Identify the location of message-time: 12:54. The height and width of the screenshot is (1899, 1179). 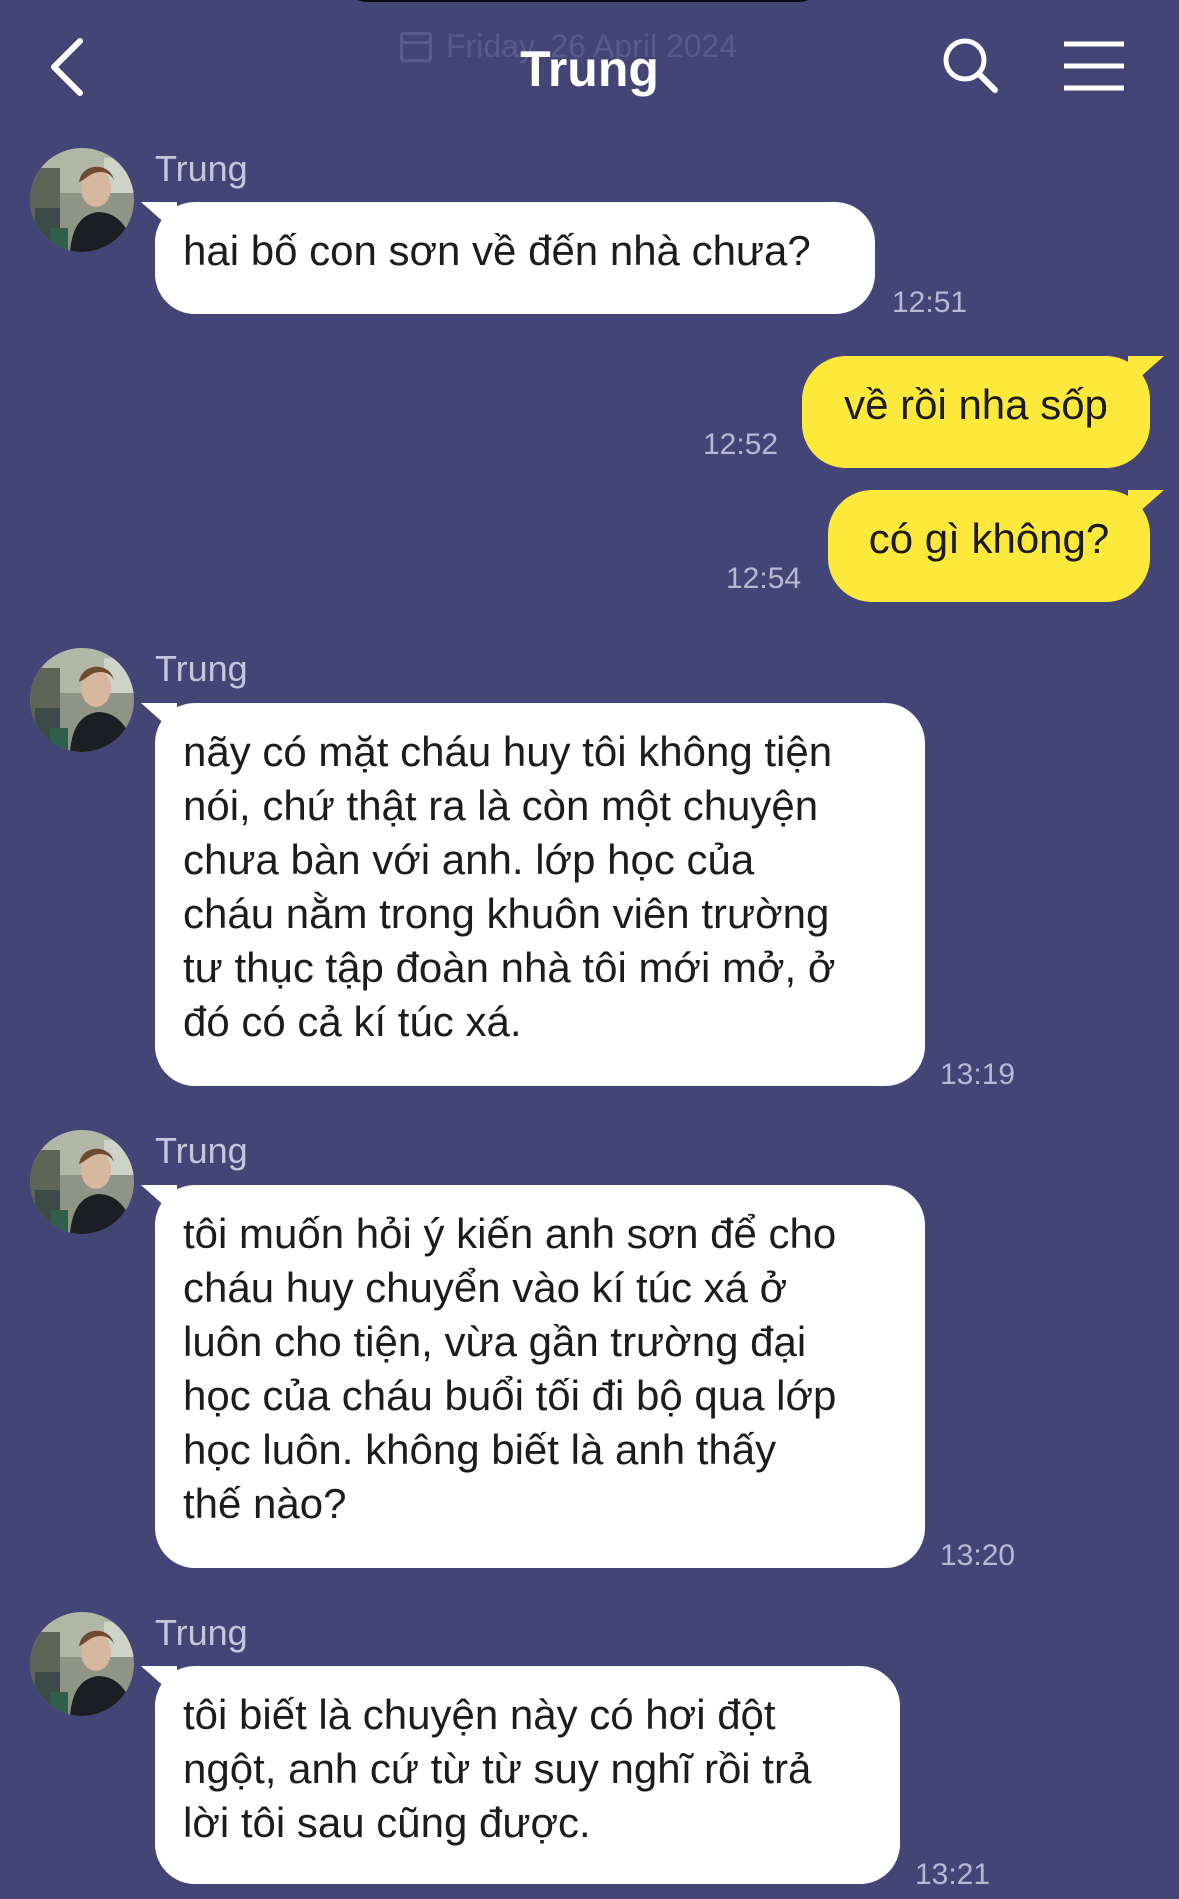
(764, 578).